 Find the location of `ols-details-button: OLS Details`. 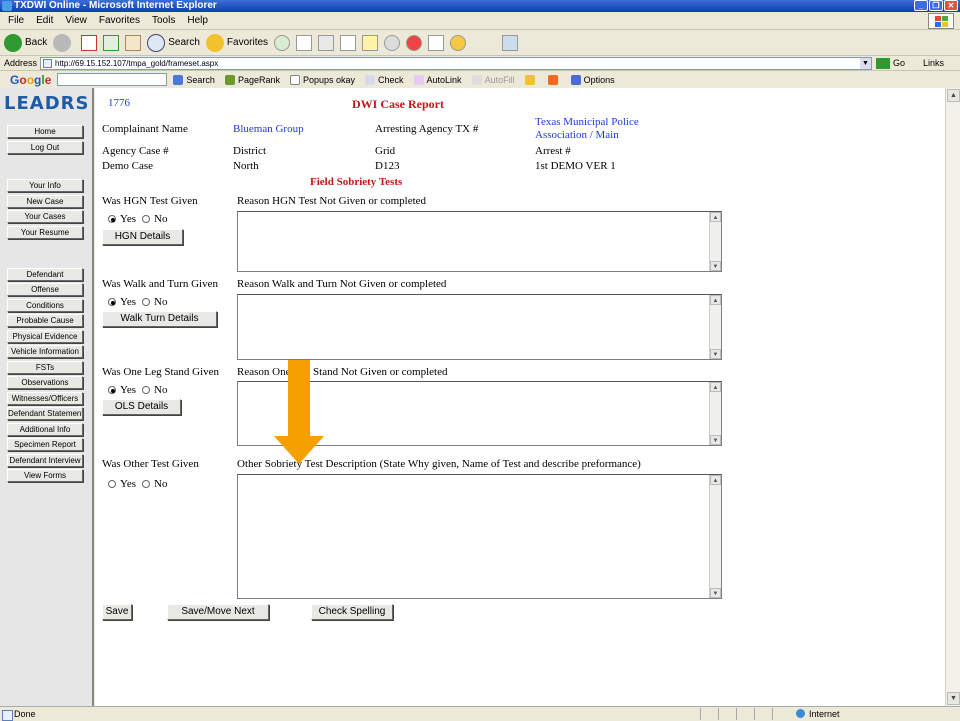

ols-details-button: OLS Details is located at coordinates (141, 407).